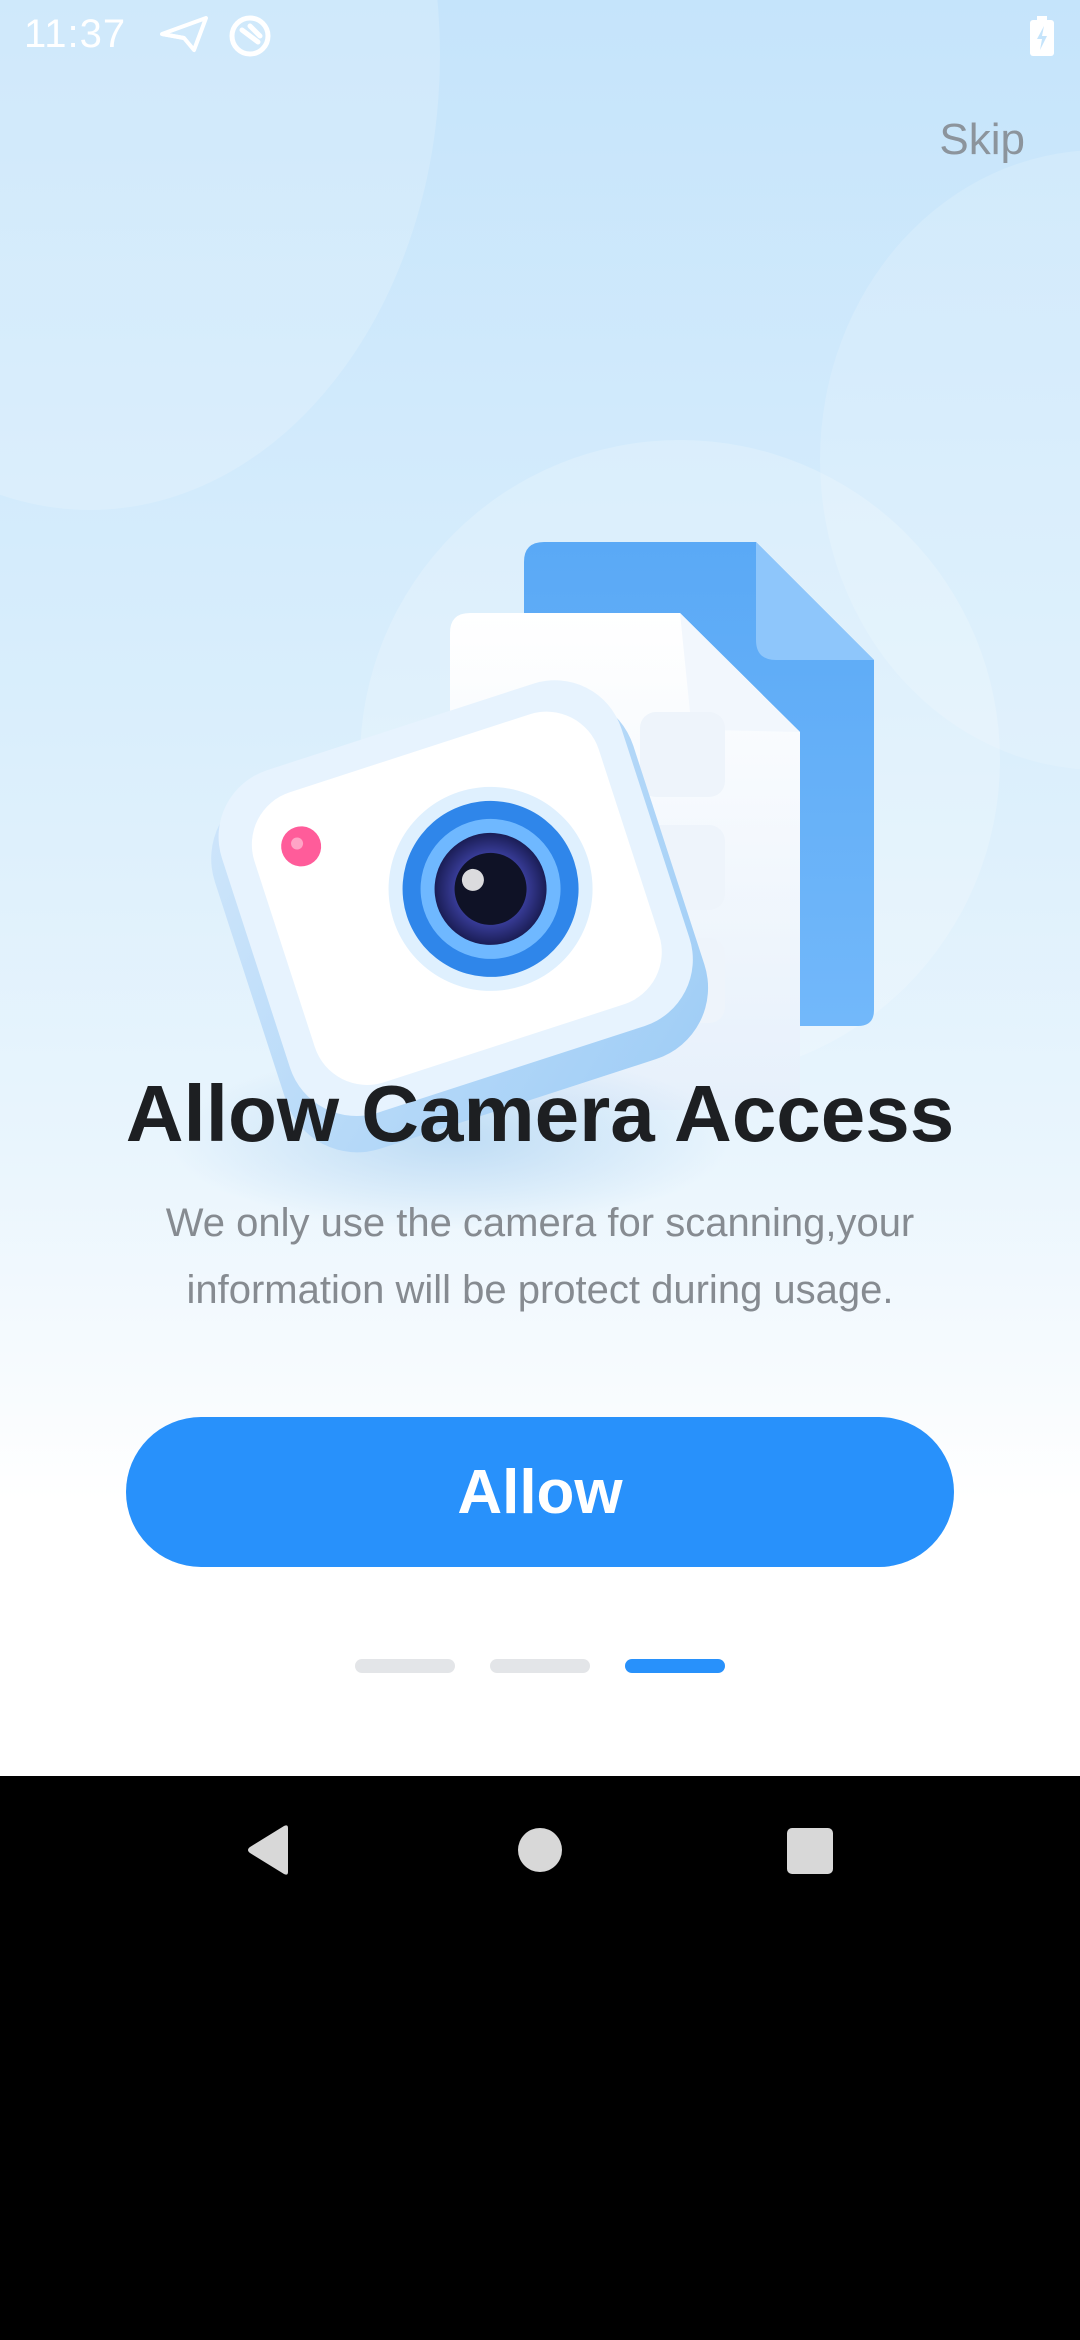 This screenshot has width=1080, height=2340. I want to click on back-icon, so click(270, 1852).